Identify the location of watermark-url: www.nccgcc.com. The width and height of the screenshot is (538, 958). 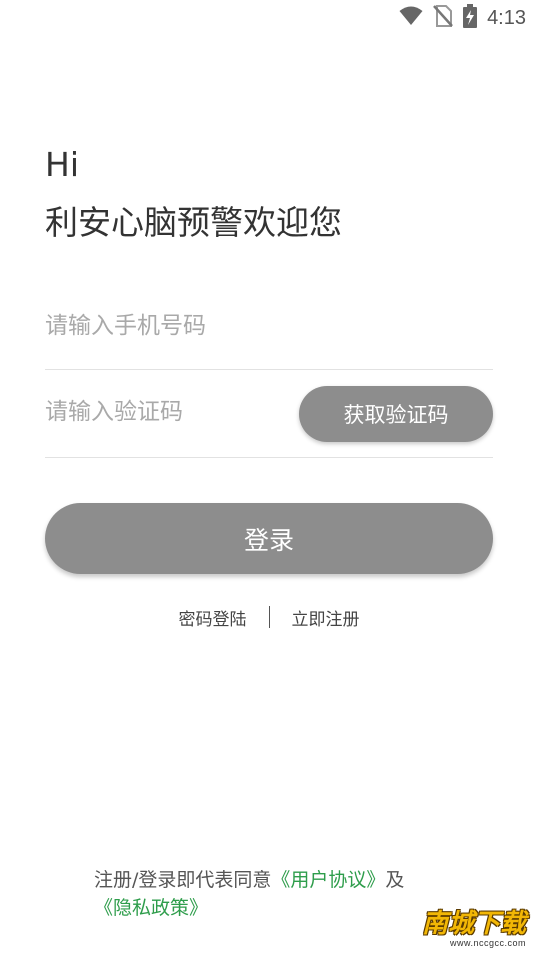
(487, 943).